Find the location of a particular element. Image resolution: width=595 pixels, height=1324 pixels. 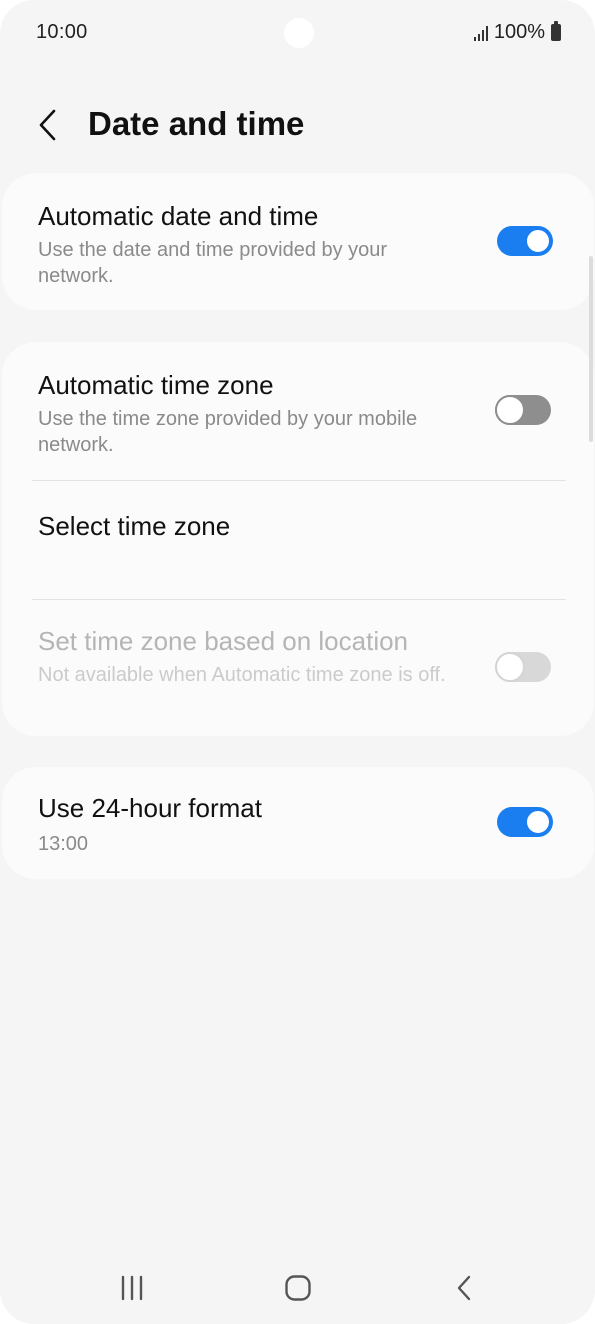

page-title: Date and time is located at coordinates (196, 123).